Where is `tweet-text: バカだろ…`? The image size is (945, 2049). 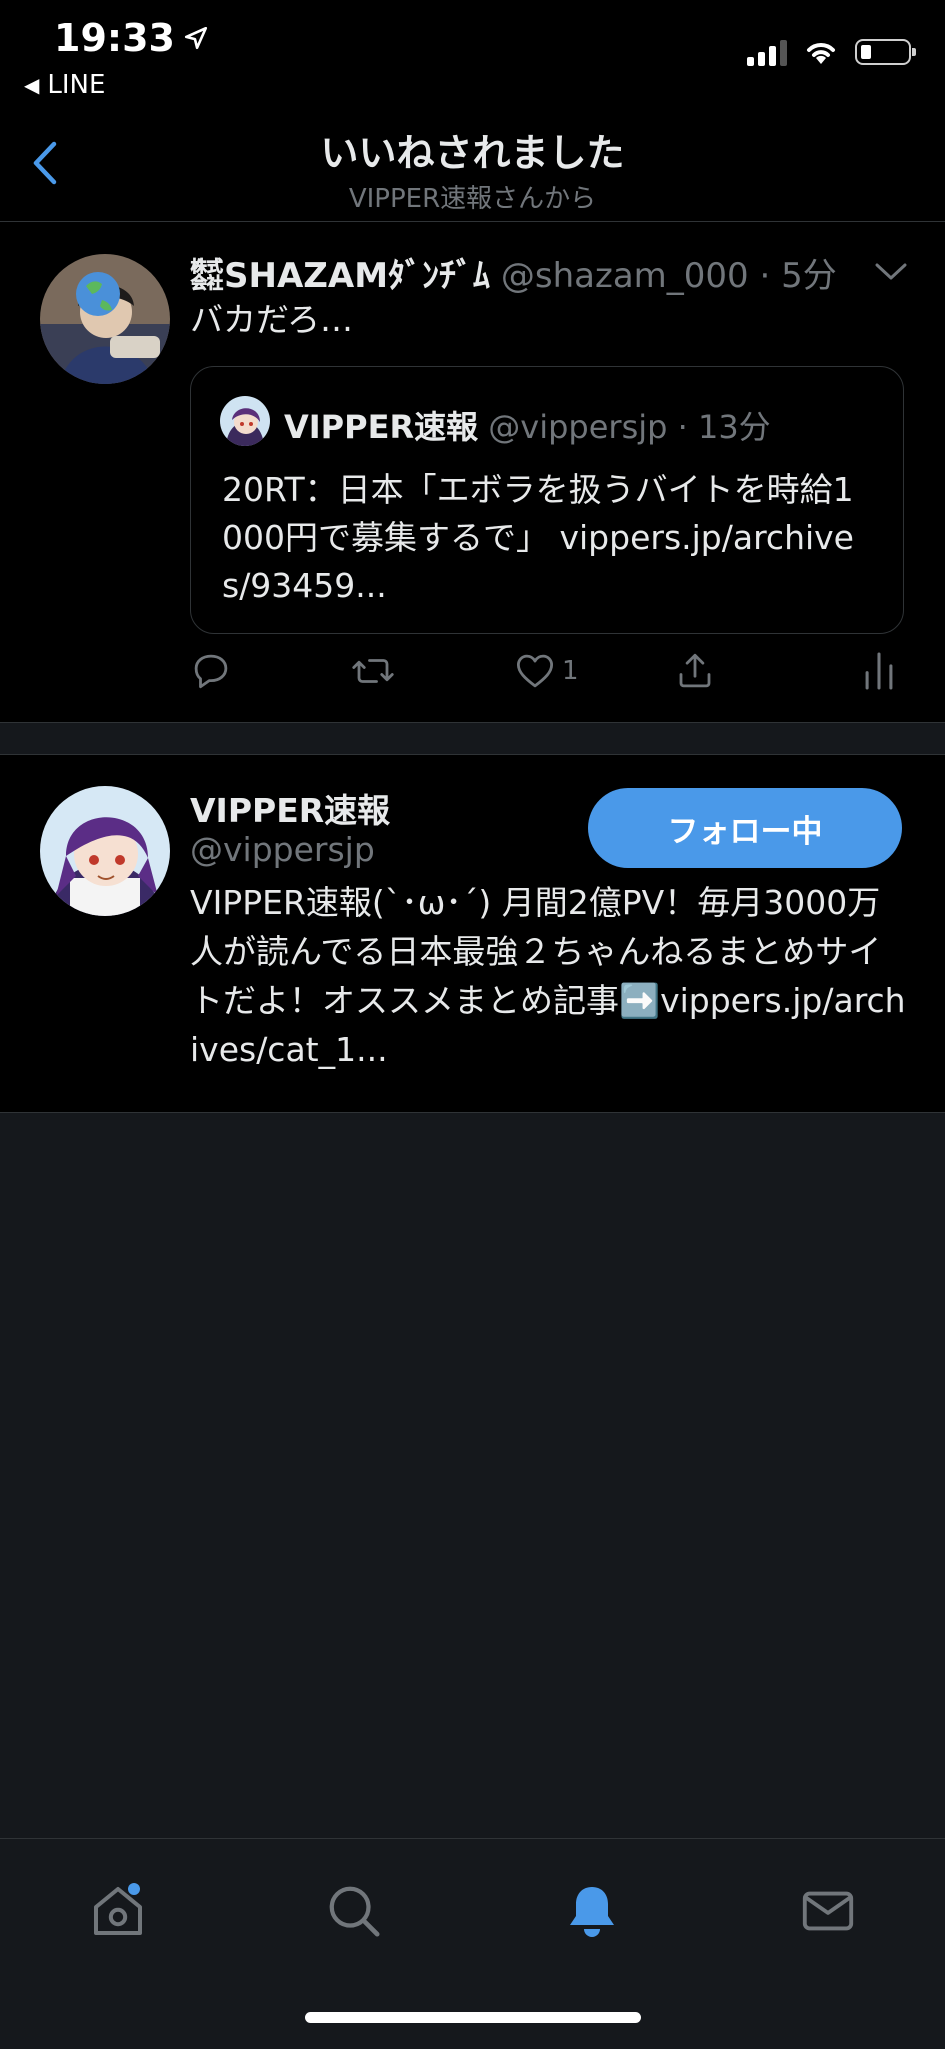
tweet-text: バカだろ… is located at coordinates (272, 319).